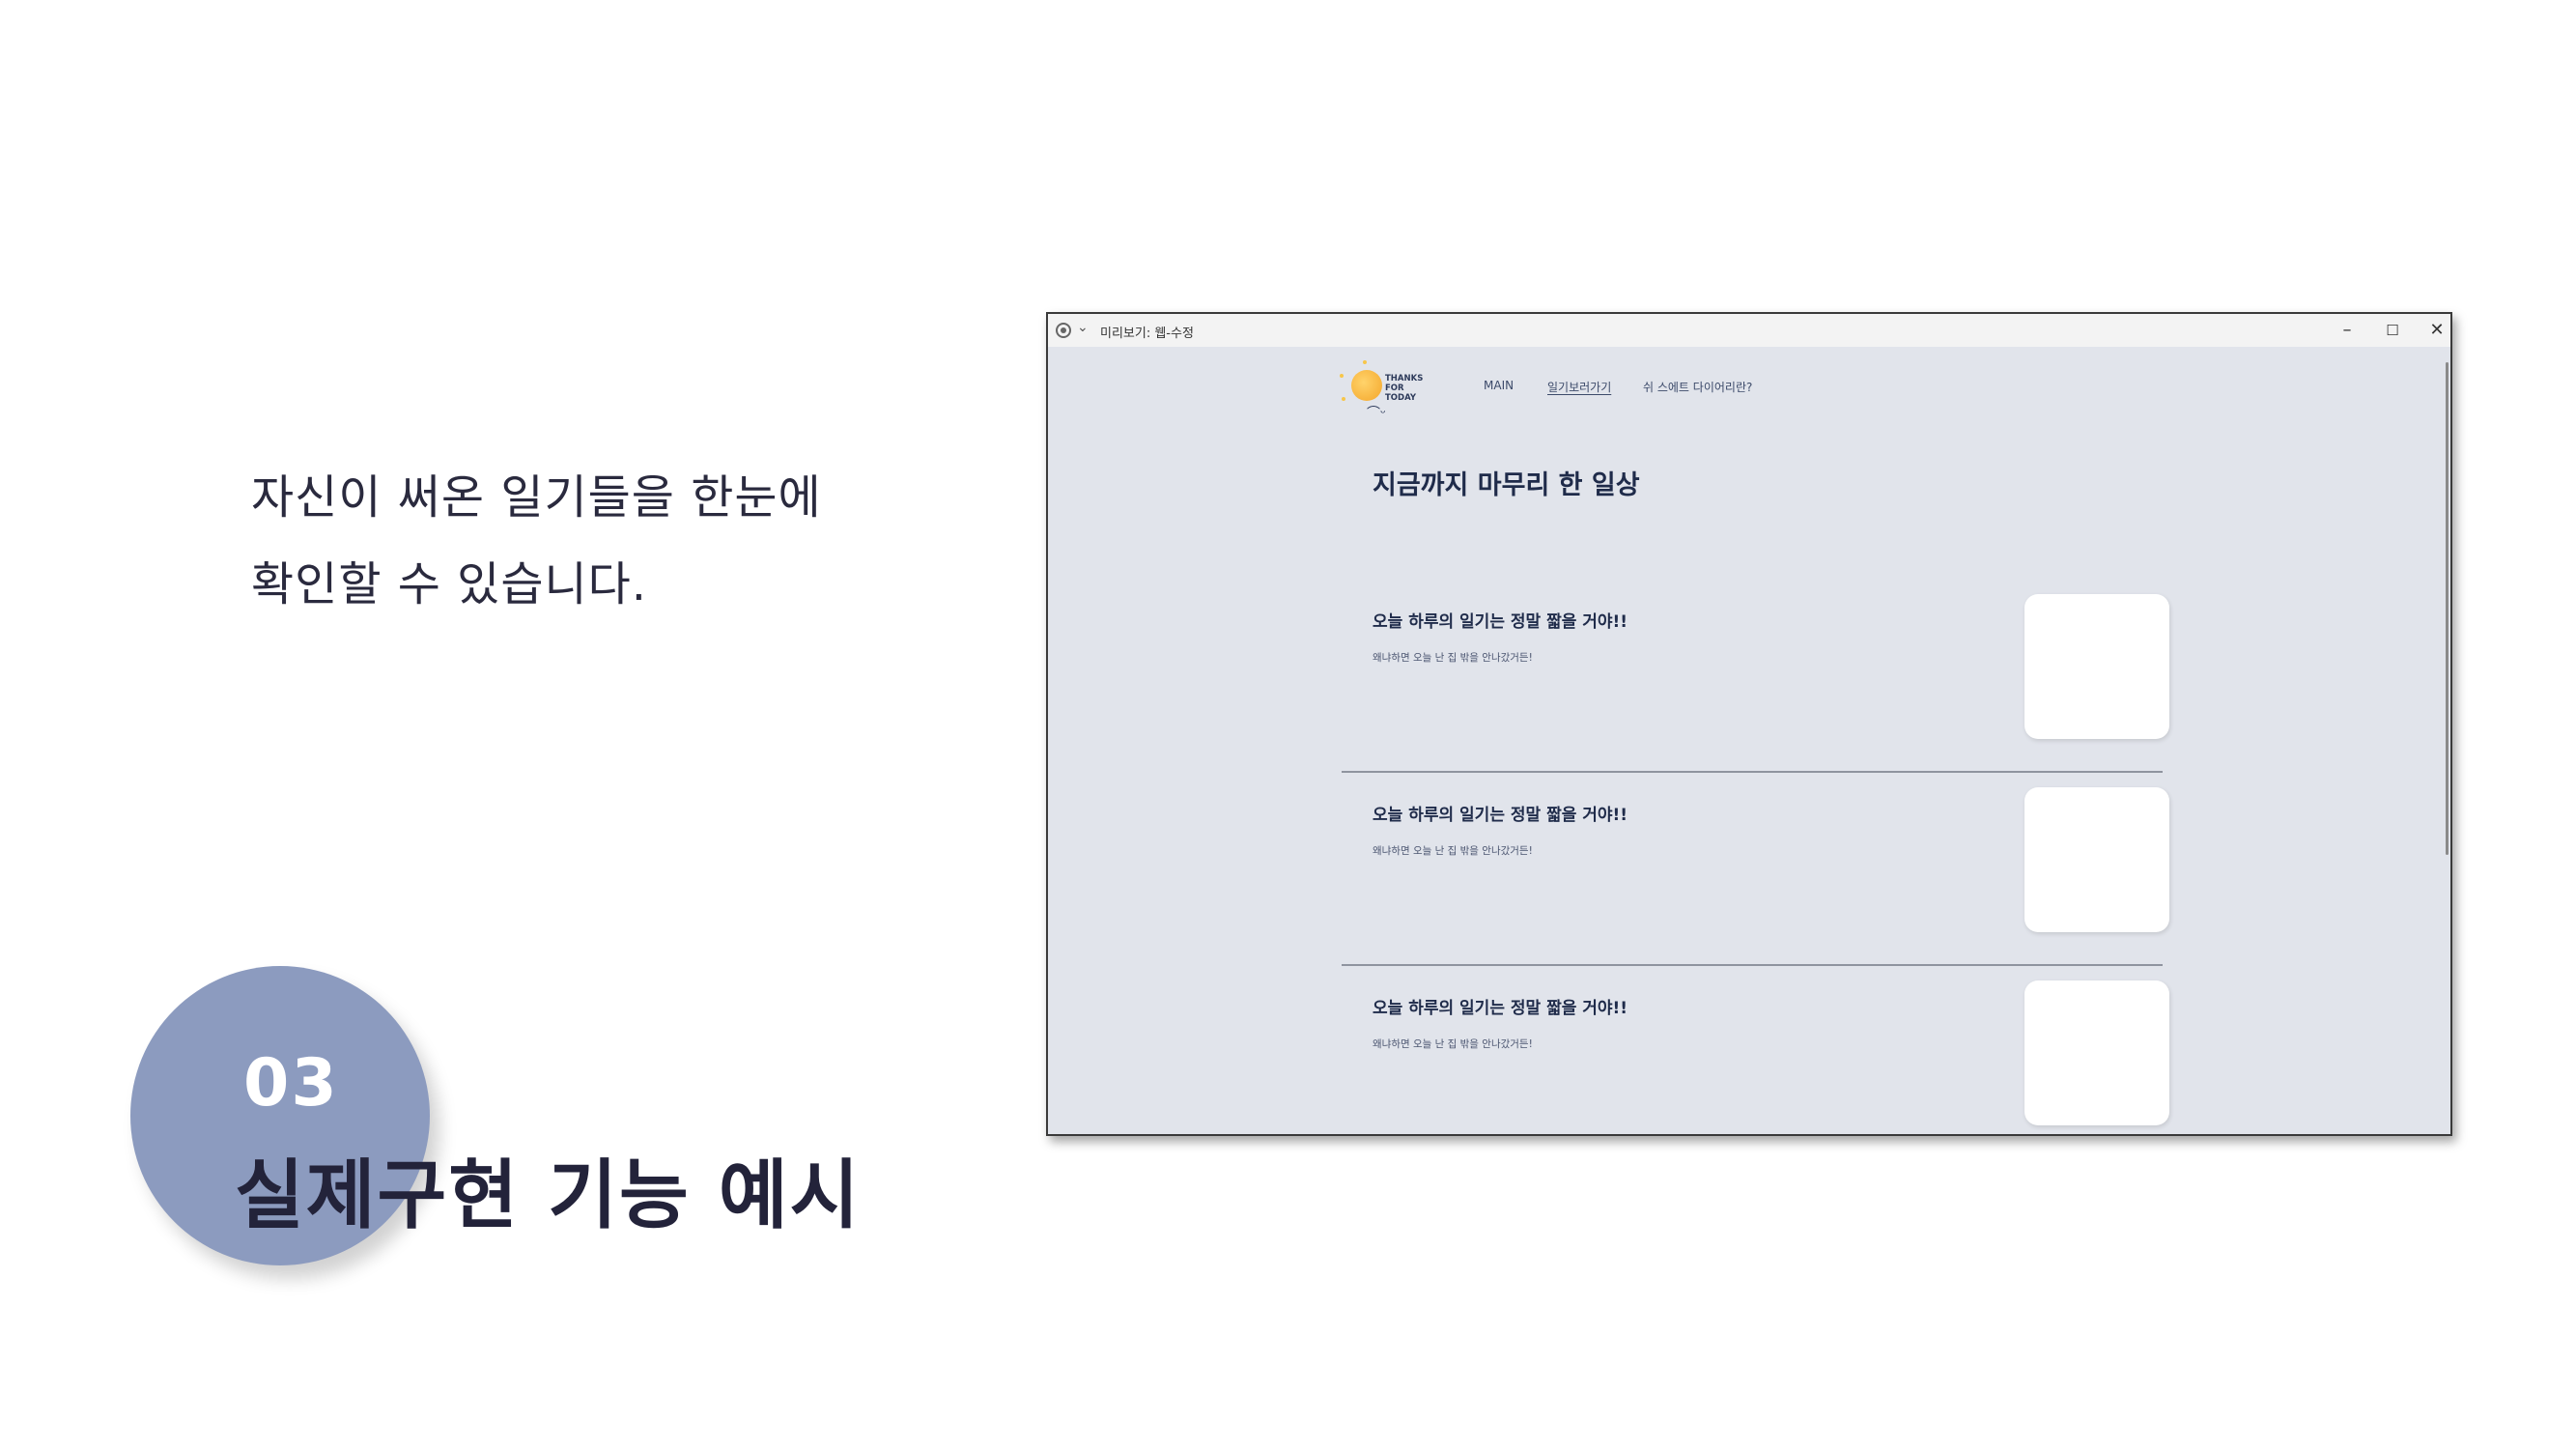 The height and width of the screenshot is (1449, 2576). I want to click on section-number: 03, so click(291, 1083).